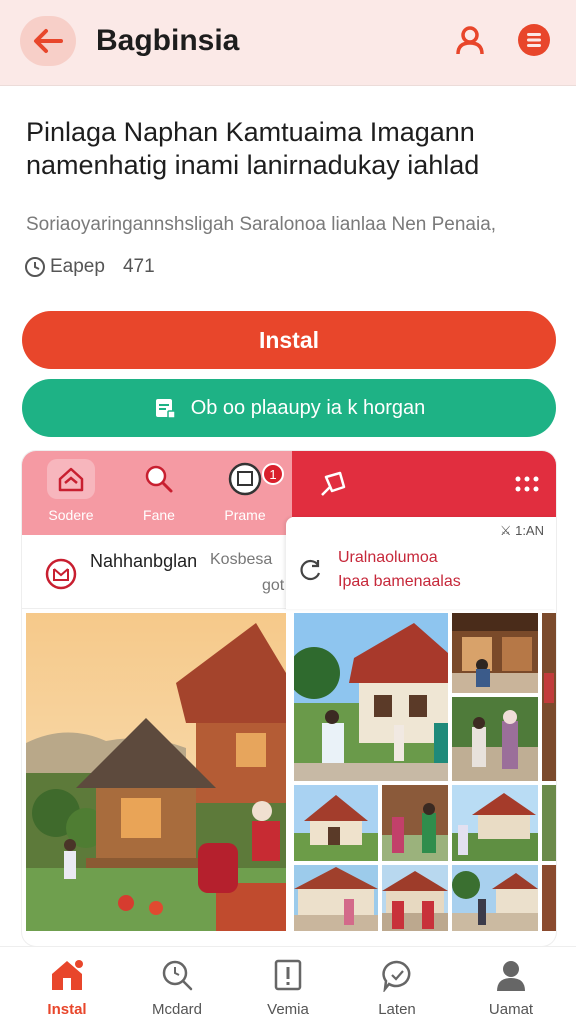 The height and width of the screenshot is (1024, 576). I want to click on meta-label: Eapep, so click(77, 266).